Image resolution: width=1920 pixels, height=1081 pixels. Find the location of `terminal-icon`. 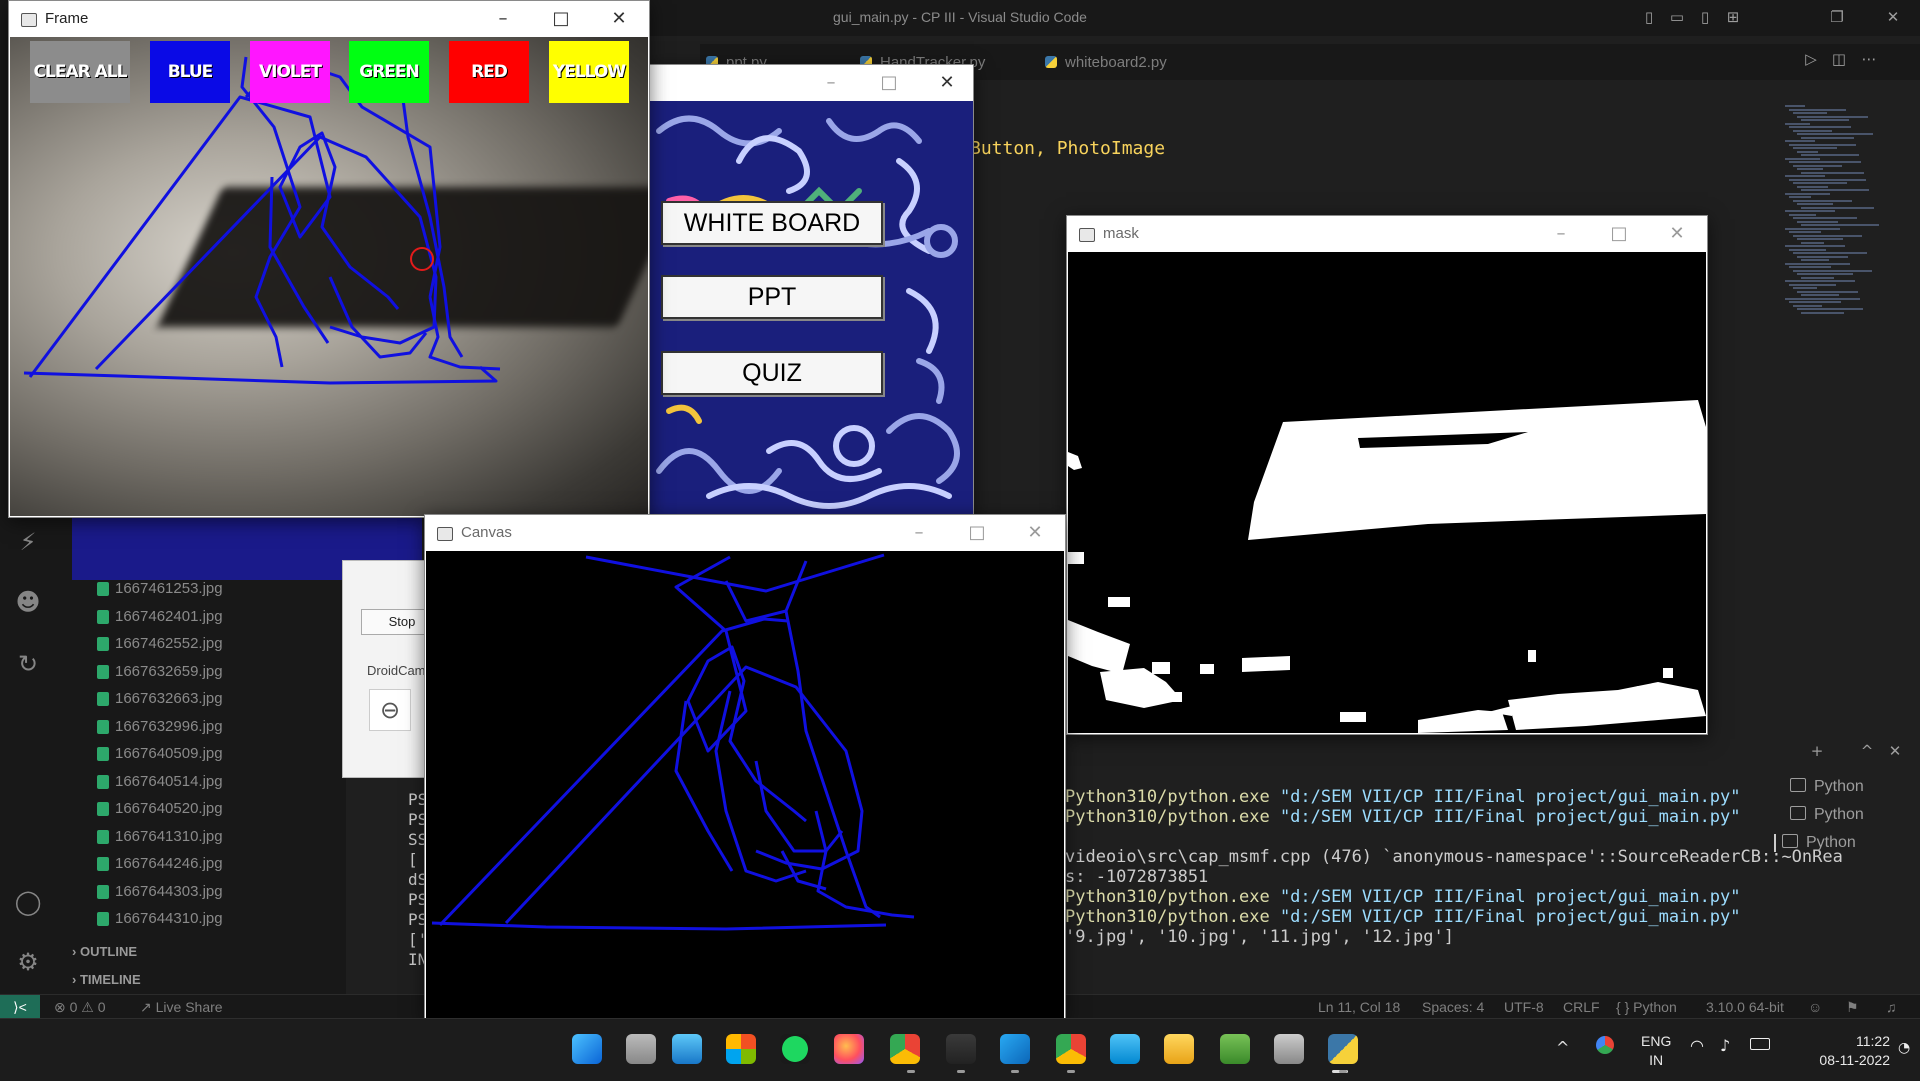

terminal-icon is located at coordinates (961, 1049).